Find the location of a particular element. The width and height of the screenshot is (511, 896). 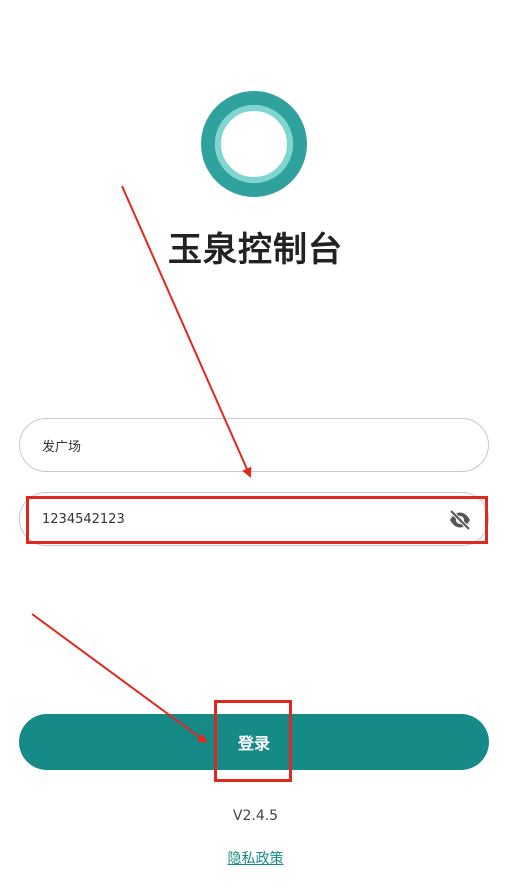

login-button: 登录 is located at coordinates (254, 742).